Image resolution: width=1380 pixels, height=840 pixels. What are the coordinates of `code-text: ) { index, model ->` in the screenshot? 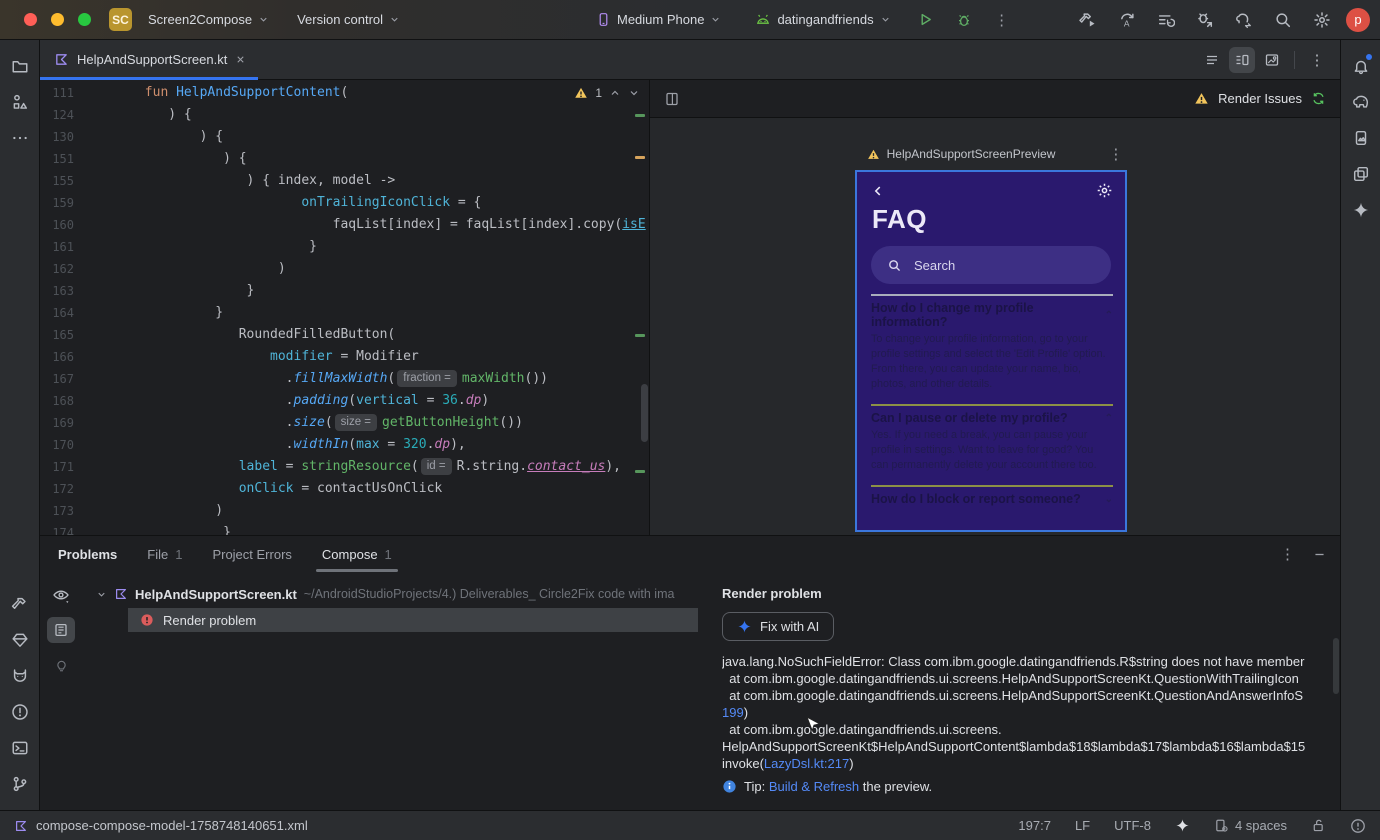 It's located at (369, 181).